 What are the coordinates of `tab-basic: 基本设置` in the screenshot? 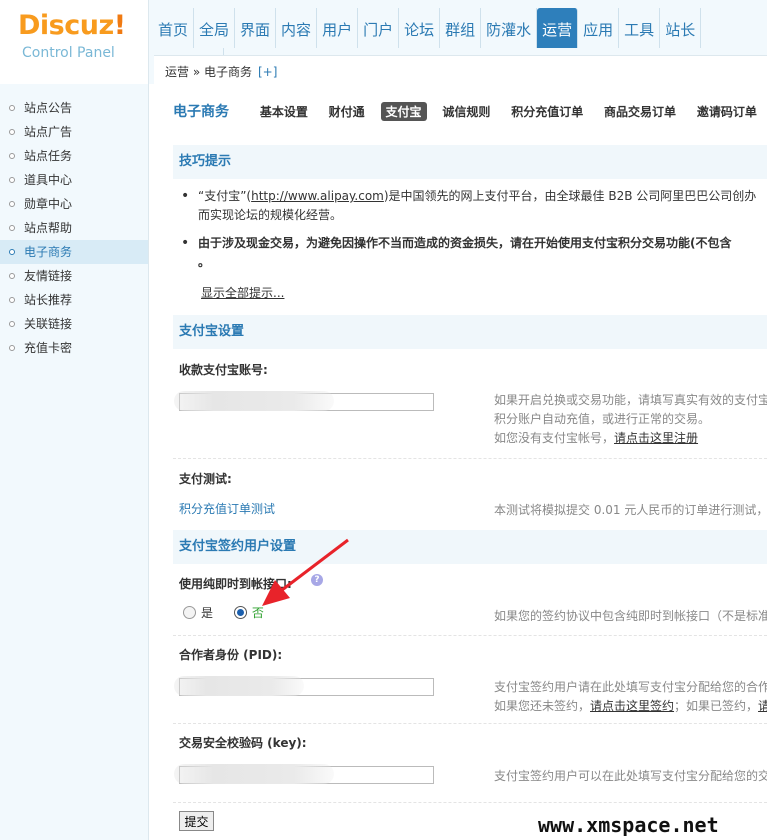 It's located at (284, 111).